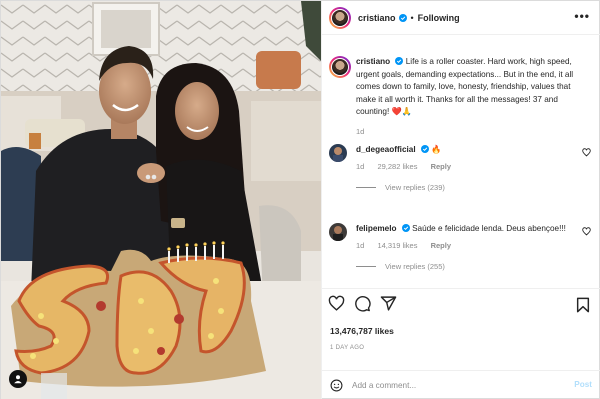  Describe the element at coordinates (475, 187) in the screenshot. I see `view-replies-button: View replies (239)` at that location.